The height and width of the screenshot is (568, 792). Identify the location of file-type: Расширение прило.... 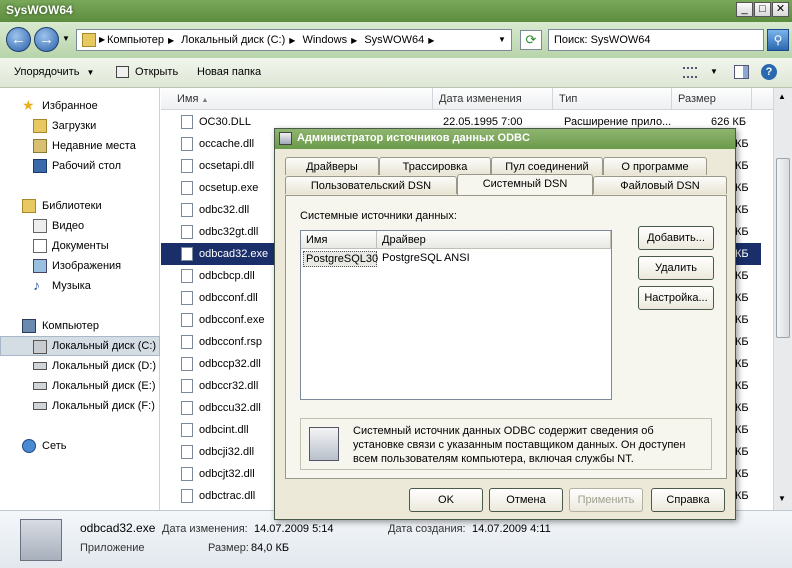
(618, 122).